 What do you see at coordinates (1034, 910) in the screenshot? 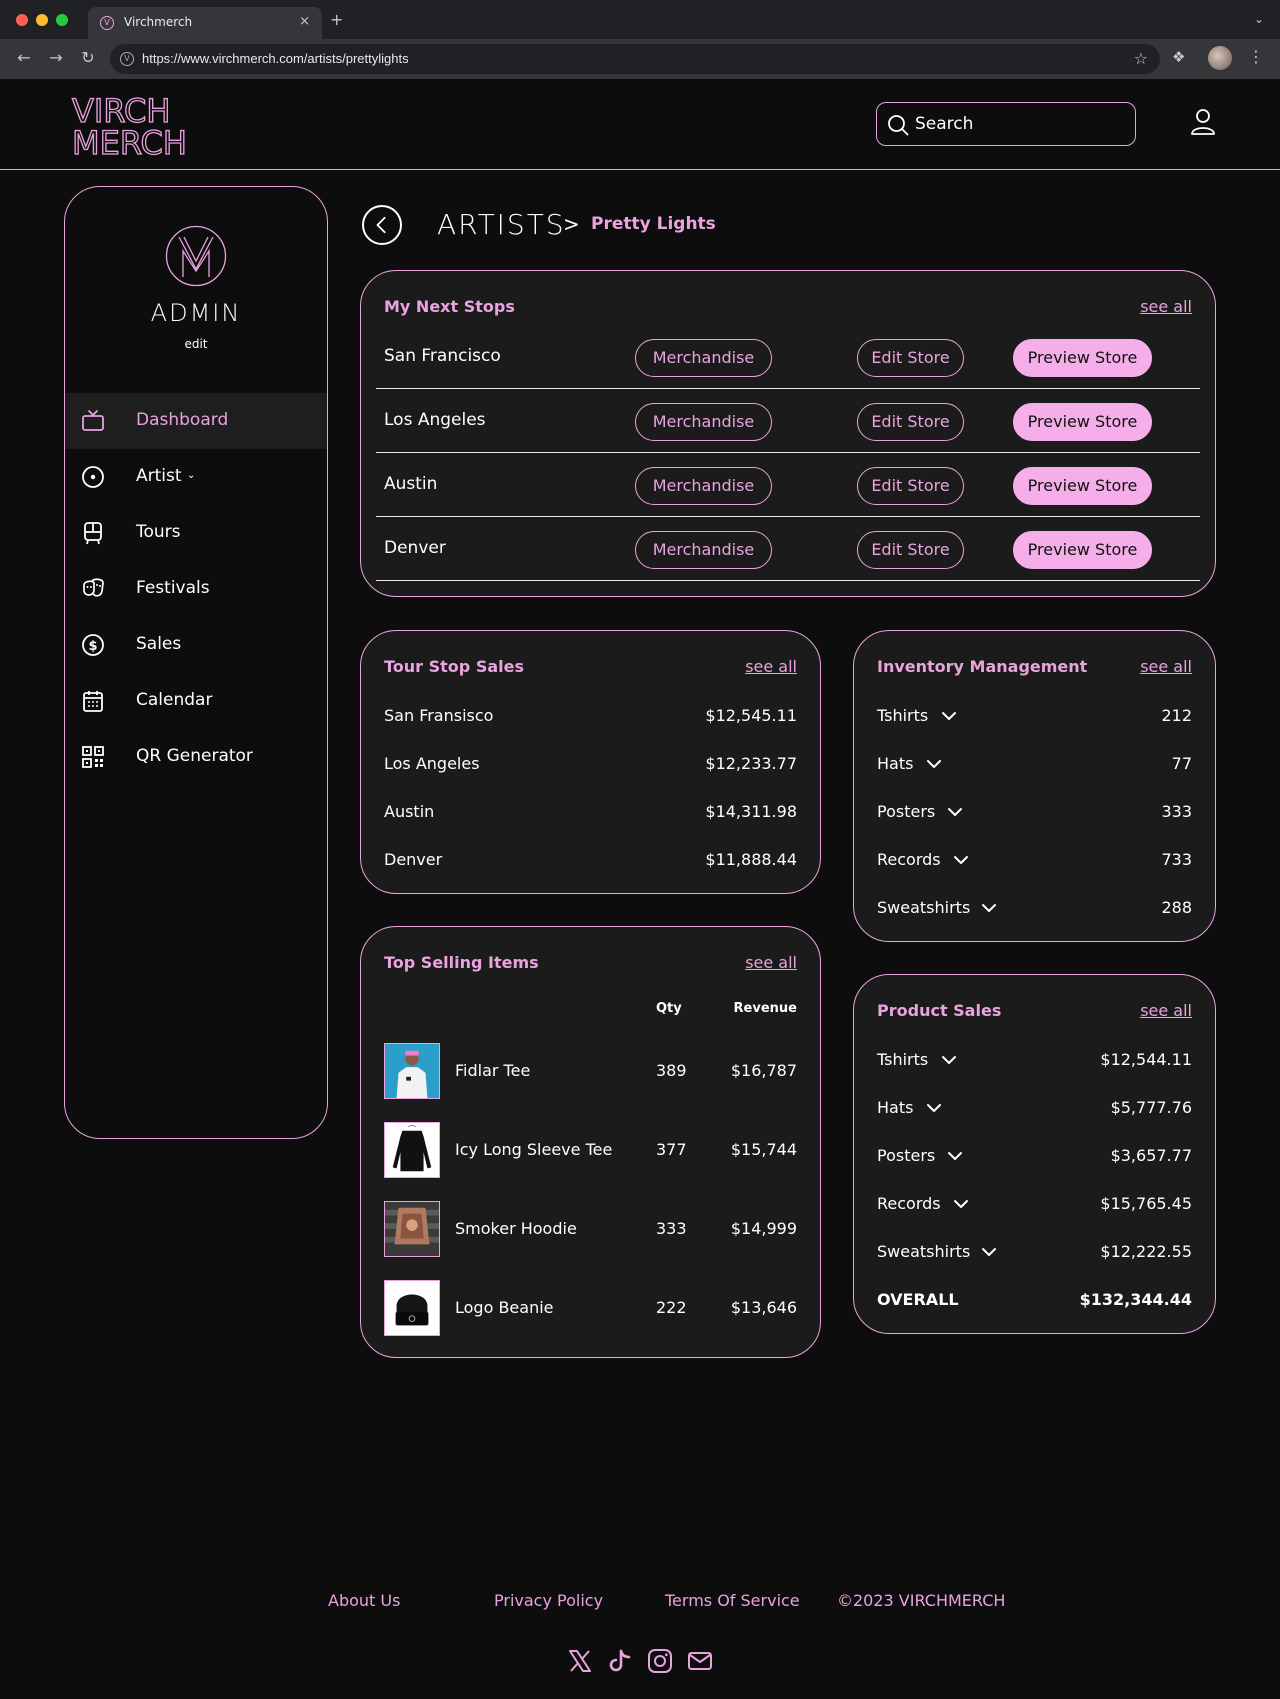
I see `inventory-row: Sweatshirts 288` at bounding box center [1034, 910].